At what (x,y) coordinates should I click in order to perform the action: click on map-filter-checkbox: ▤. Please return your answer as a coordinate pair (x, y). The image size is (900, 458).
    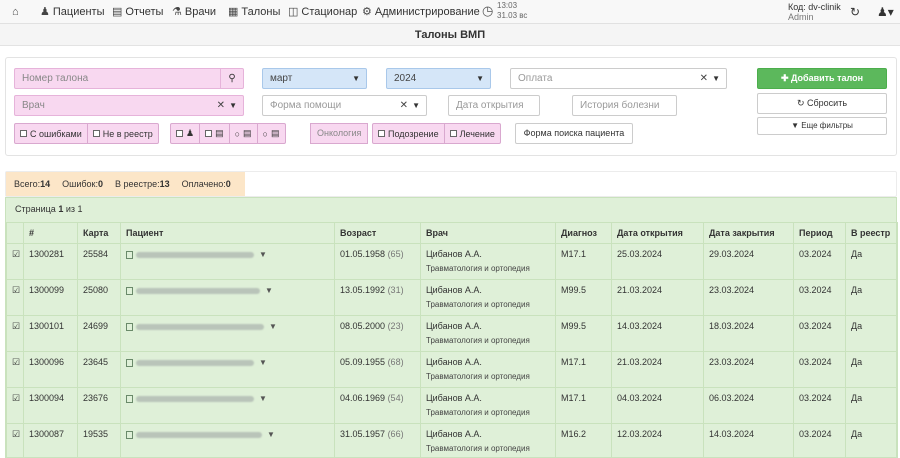
    Looking at the image, I should click on (215, 133).